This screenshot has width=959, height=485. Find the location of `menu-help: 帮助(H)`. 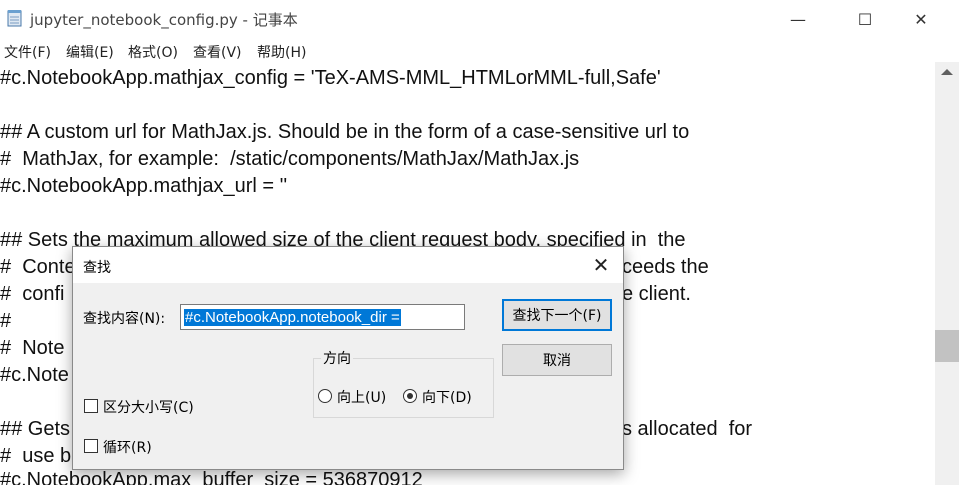

menu-help: 帮助(H) is located at coordinates (281, 52).